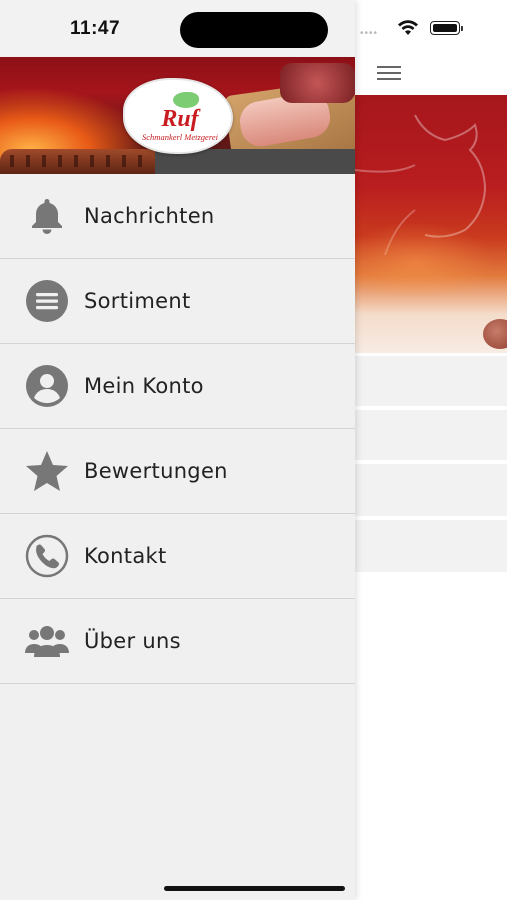 The image size is (507, 900). I want to click on group-icon, so click(47, 641).